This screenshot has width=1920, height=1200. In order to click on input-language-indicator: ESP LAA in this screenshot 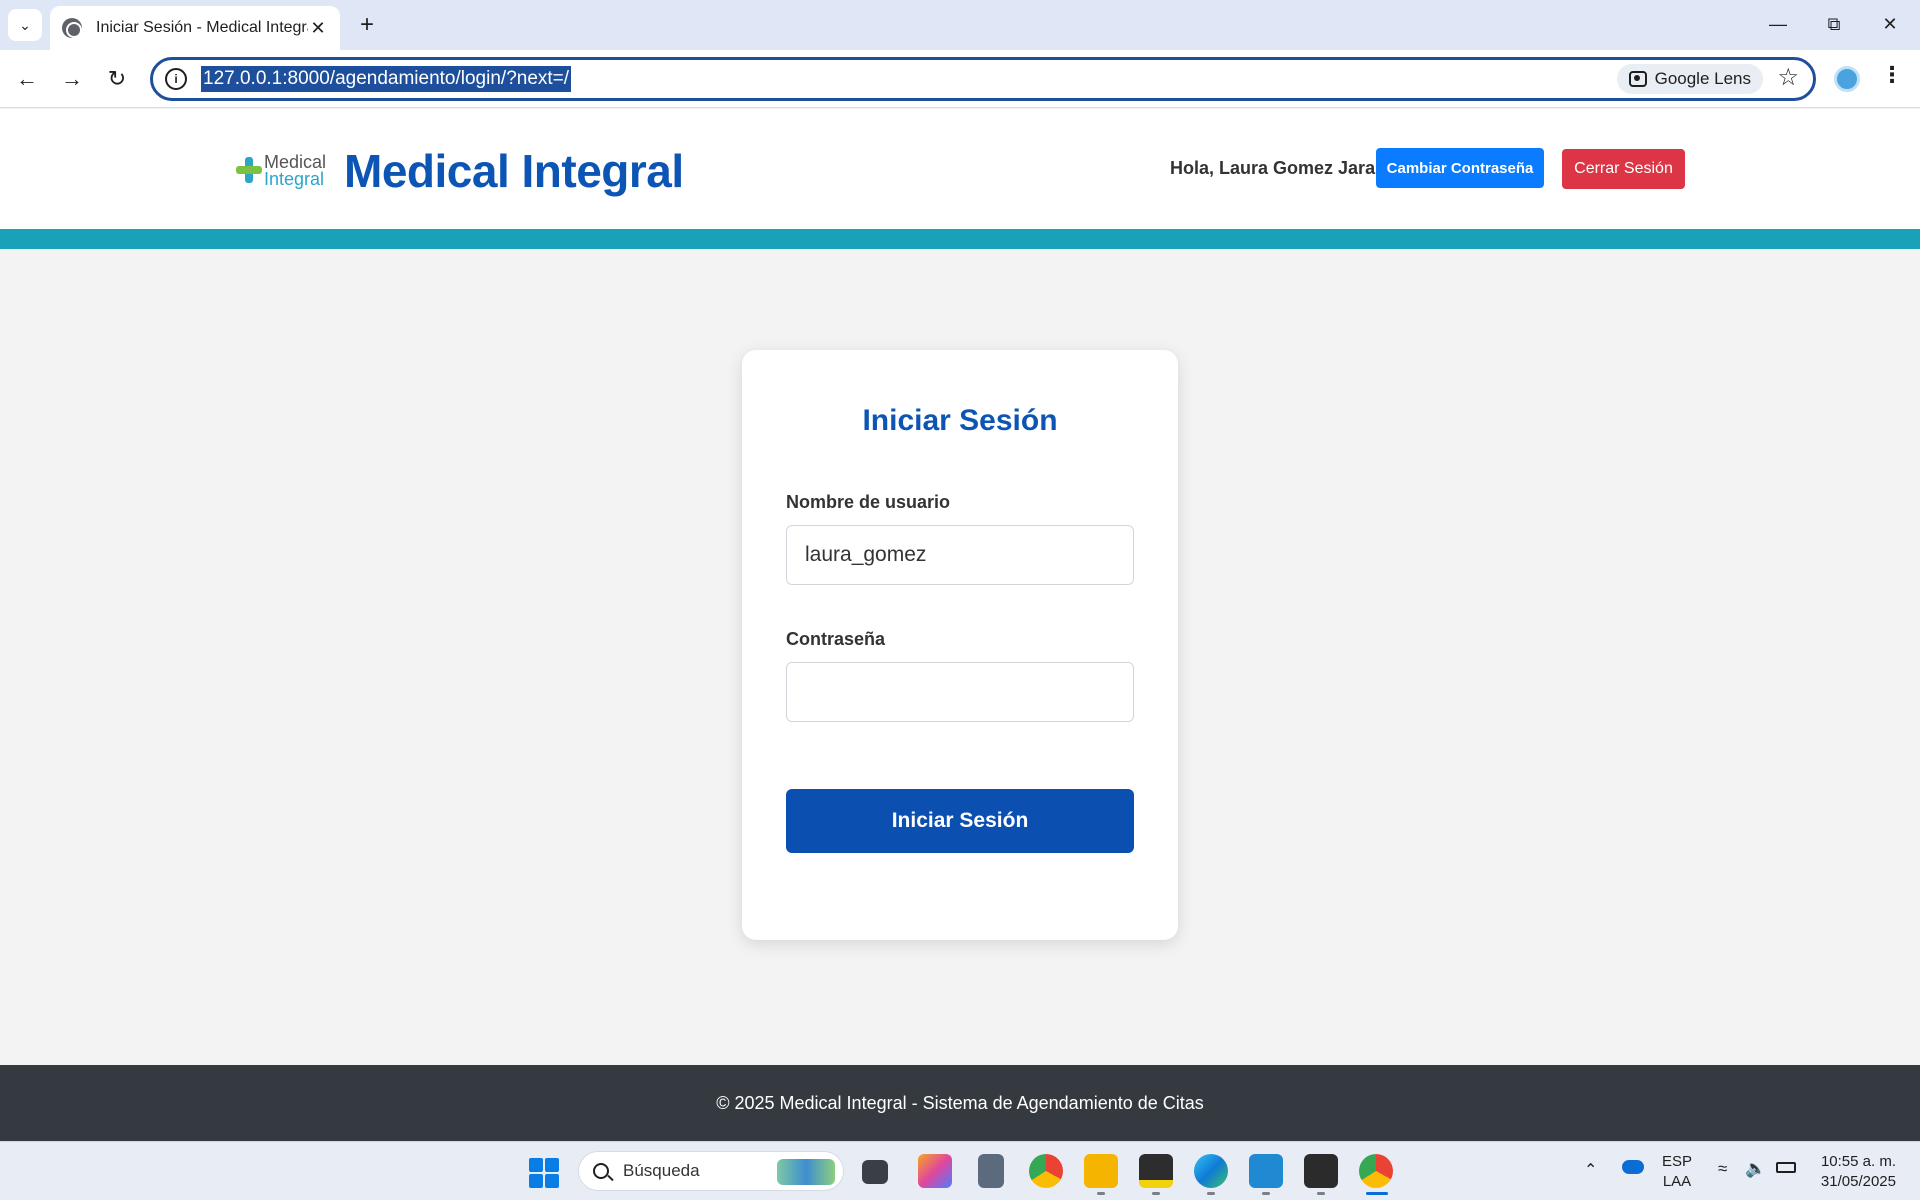, I will do `click(1677, 1172)`.